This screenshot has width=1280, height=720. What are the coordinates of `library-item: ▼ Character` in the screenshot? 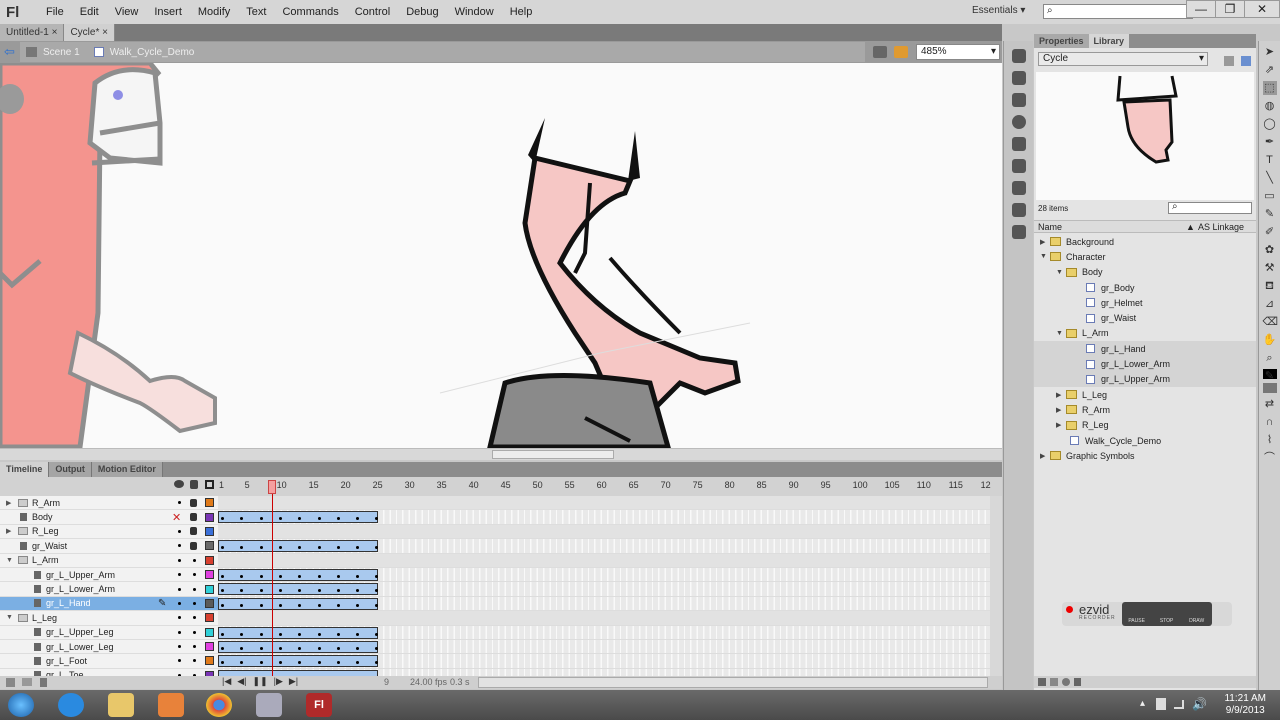 It's located at (1145, 256).